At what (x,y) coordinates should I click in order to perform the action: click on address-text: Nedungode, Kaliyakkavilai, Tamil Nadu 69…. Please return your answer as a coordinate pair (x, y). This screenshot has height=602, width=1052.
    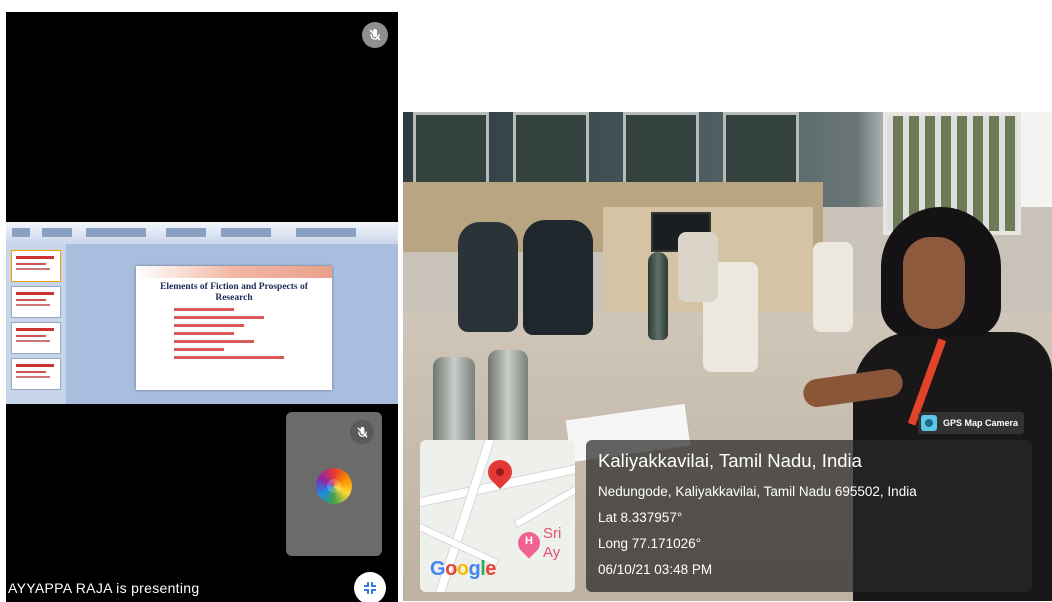
    Looking at the image, I should click on (757, 491).